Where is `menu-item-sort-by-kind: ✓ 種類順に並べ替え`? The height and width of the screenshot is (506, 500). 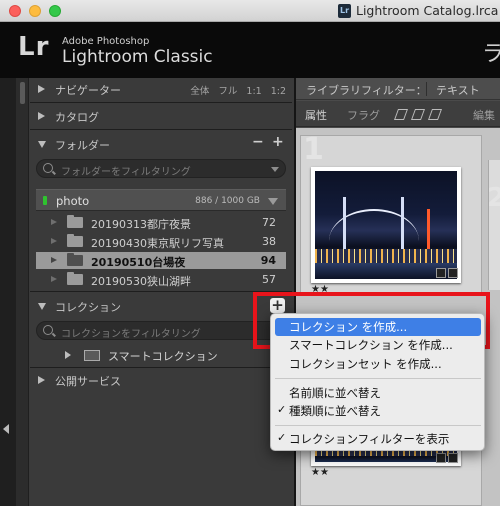 menu-item-sort-by-kind: ✓ 種類順に並べ替え is located at coordinates (378, 411).